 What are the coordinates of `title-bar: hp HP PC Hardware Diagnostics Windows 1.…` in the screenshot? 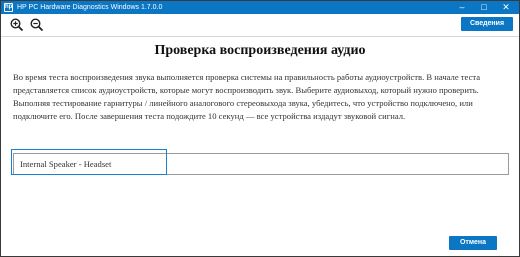 It's located at (260, 7).